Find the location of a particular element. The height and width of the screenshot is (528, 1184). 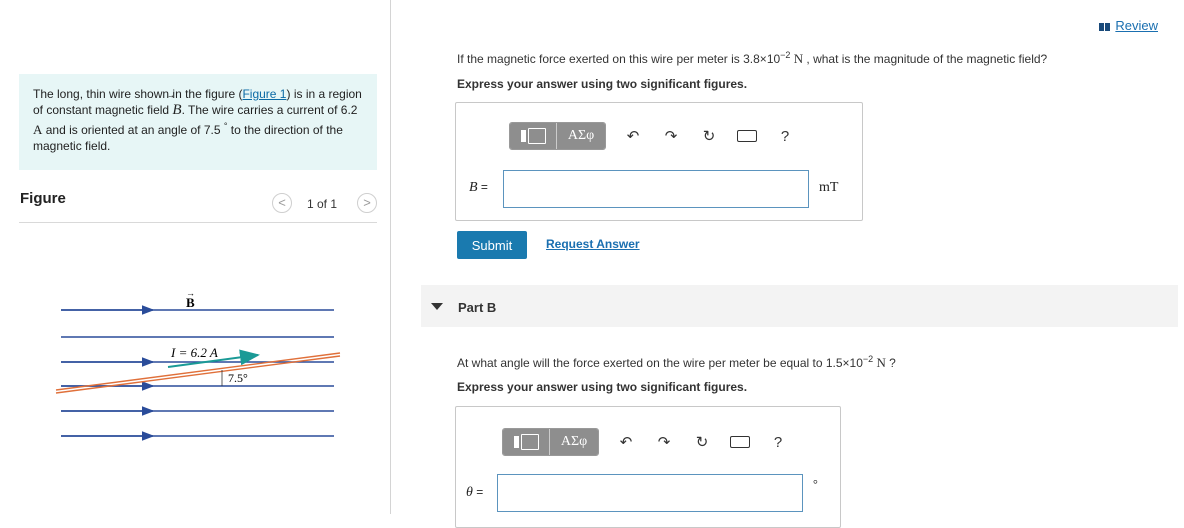

part-b-toolbar: ΑΣφ ↶ ↷ ↻ ? is located at coordinates (645, 442).